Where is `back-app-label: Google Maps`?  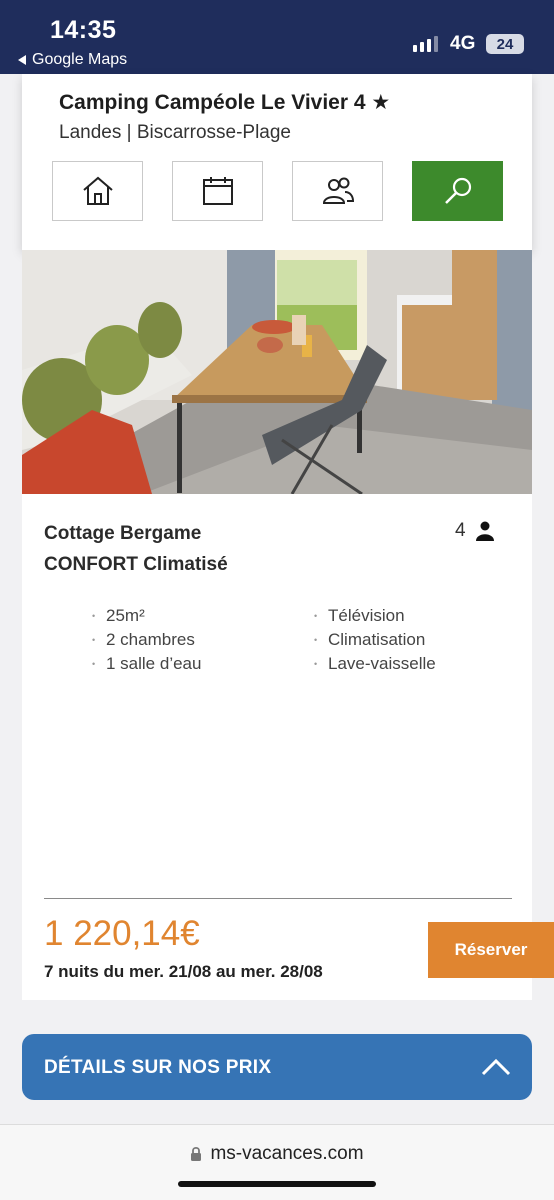 back-app-label: Google Maps is located at coordinates (80, 59).